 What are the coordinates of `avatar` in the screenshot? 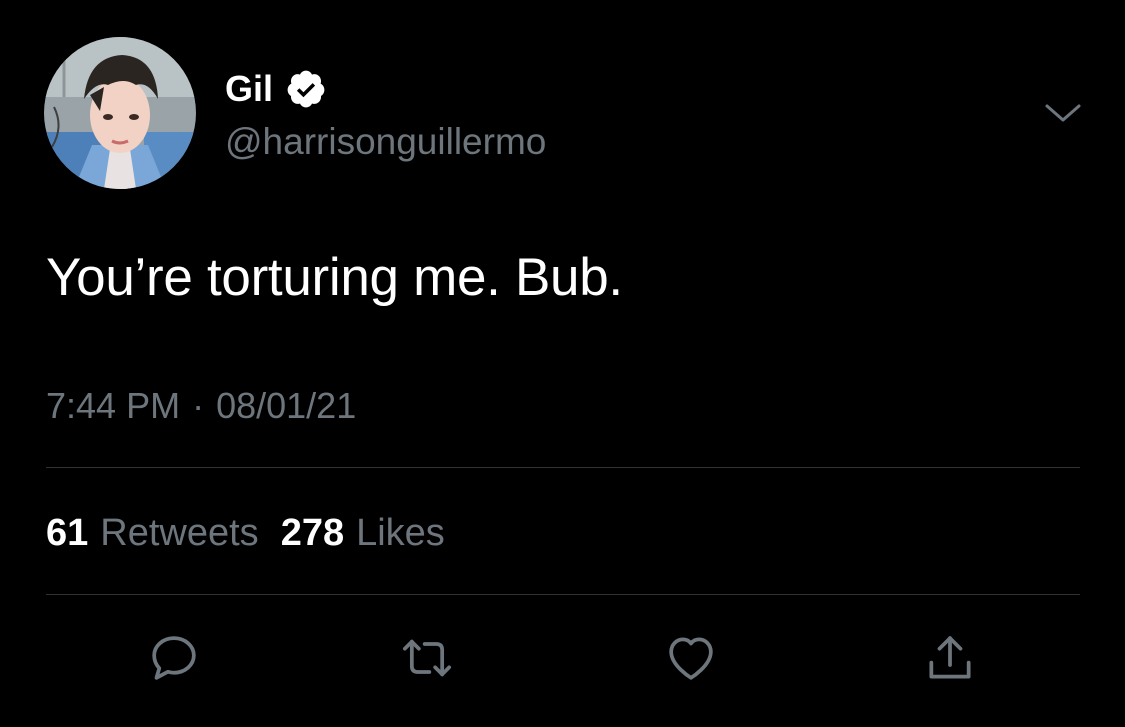 It's located at (120, 113).